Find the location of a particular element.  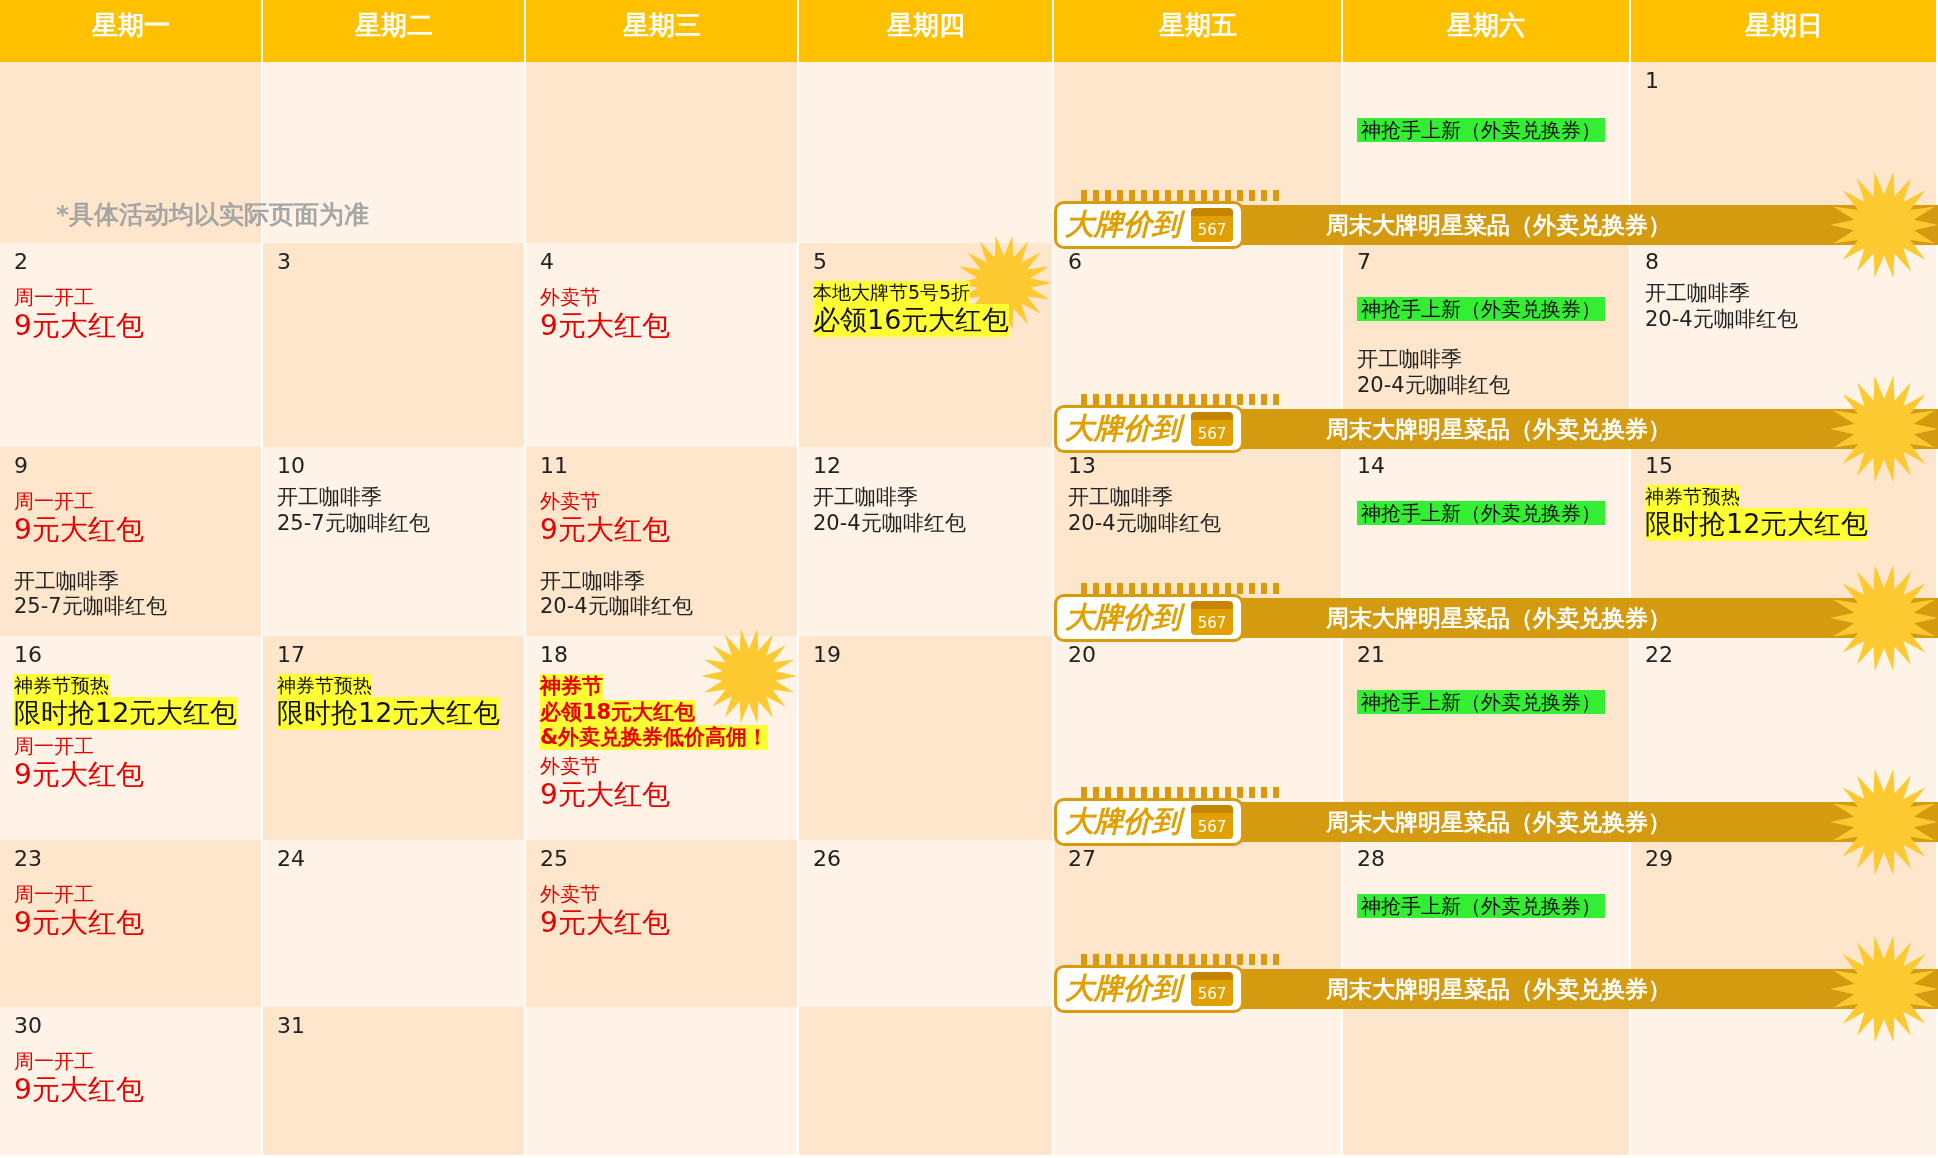

event-text: 必领16元大红包 is located at coordinates (911, 320).